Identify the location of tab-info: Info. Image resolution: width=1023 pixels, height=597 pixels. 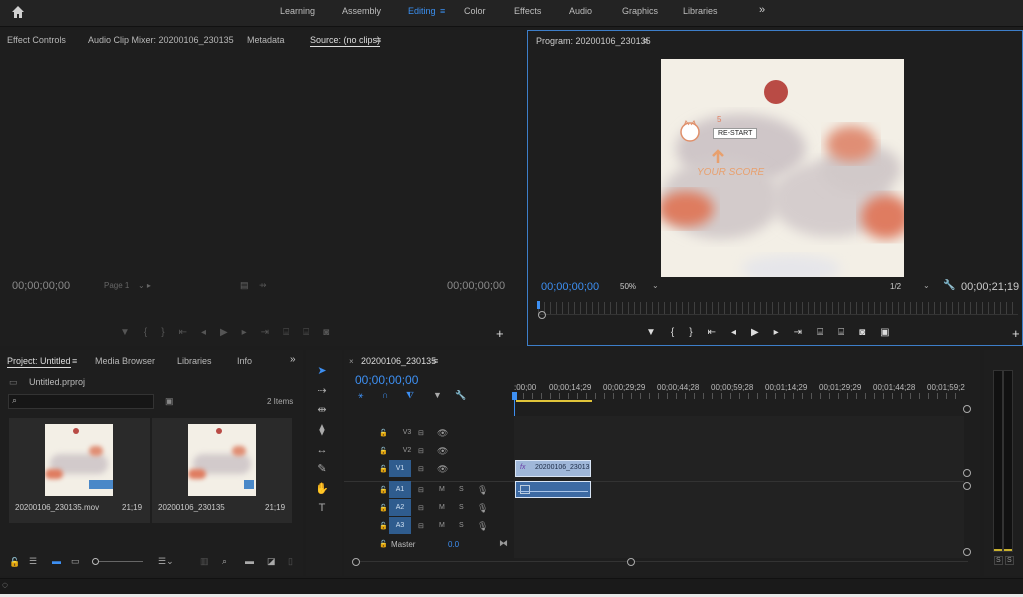
(244, 367).